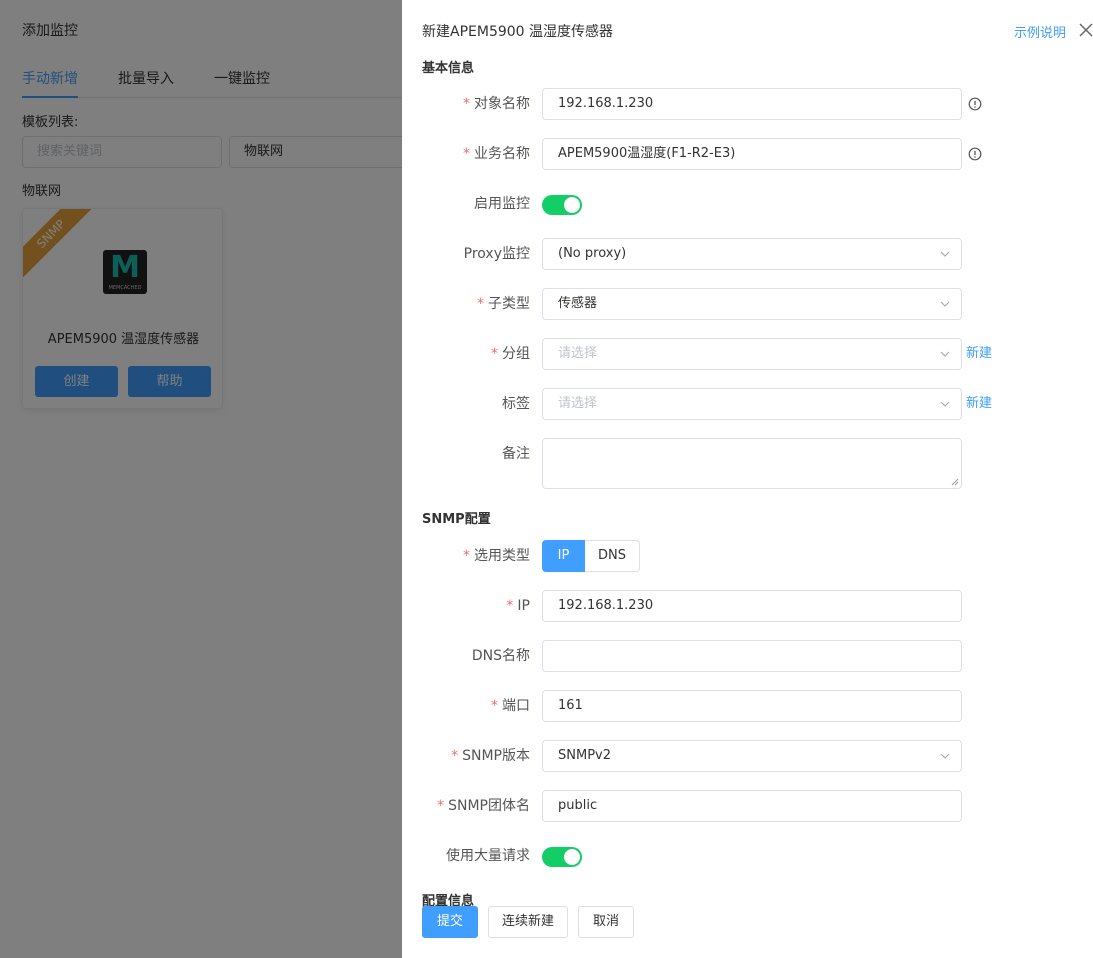  I want to click on snmp-version-label: * SNMP版本, so click(490, 756).